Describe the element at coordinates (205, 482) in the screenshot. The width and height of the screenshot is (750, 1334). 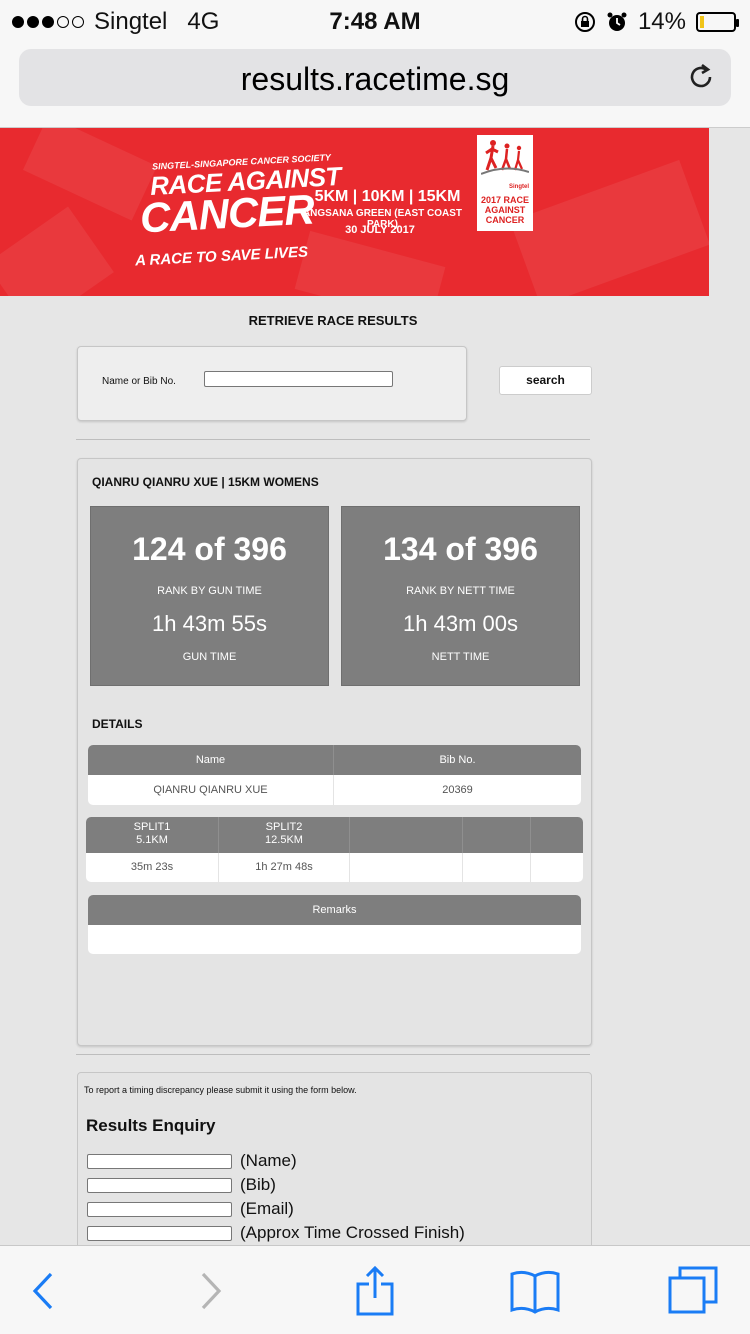
I see `runner-title: QIANRU QIANRU XUE | 15KM WOMENS` at that location.